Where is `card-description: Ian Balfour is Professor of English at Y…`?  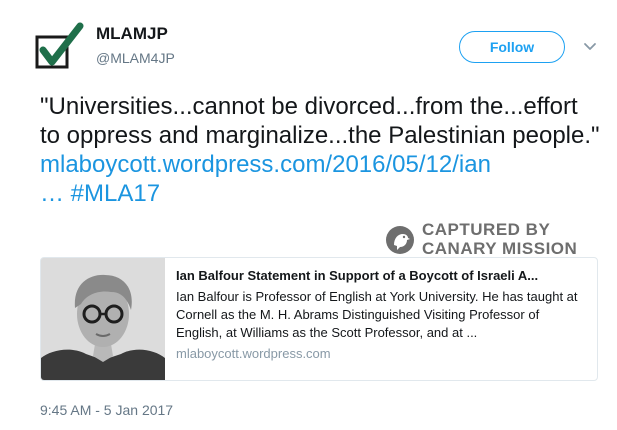
card-description: Ian Balfour is Professor of English at Y… is located at coordinates (377, 314).